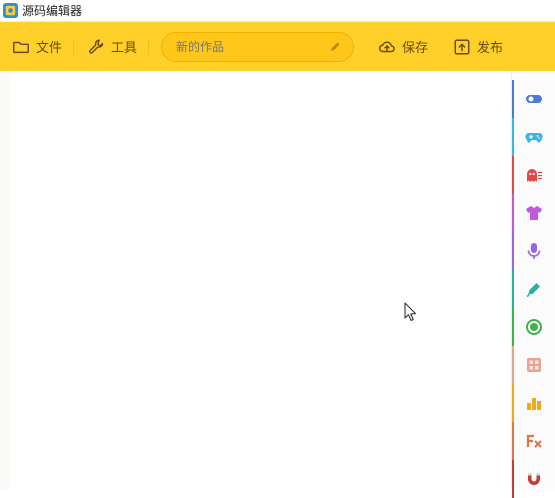  I want to click on publish-button: 发布, so click(478, 46).